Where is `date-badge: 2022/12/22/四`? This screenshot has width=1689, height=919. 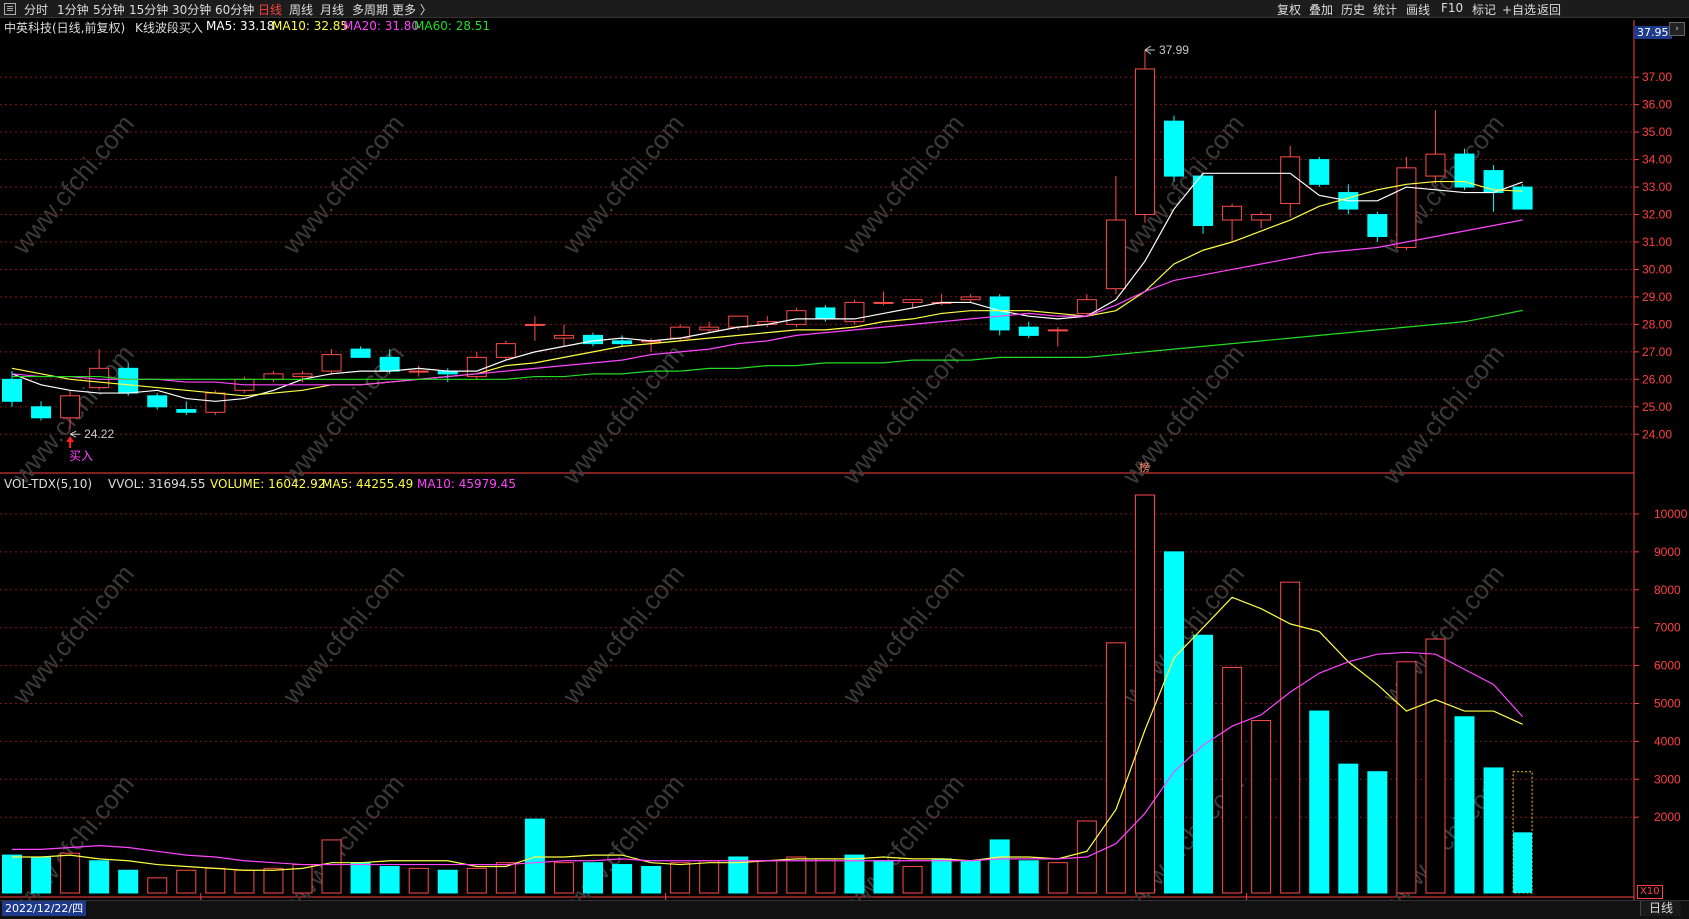 date-badge: 2022/12/22/四 is located at coordinates (44, 908).